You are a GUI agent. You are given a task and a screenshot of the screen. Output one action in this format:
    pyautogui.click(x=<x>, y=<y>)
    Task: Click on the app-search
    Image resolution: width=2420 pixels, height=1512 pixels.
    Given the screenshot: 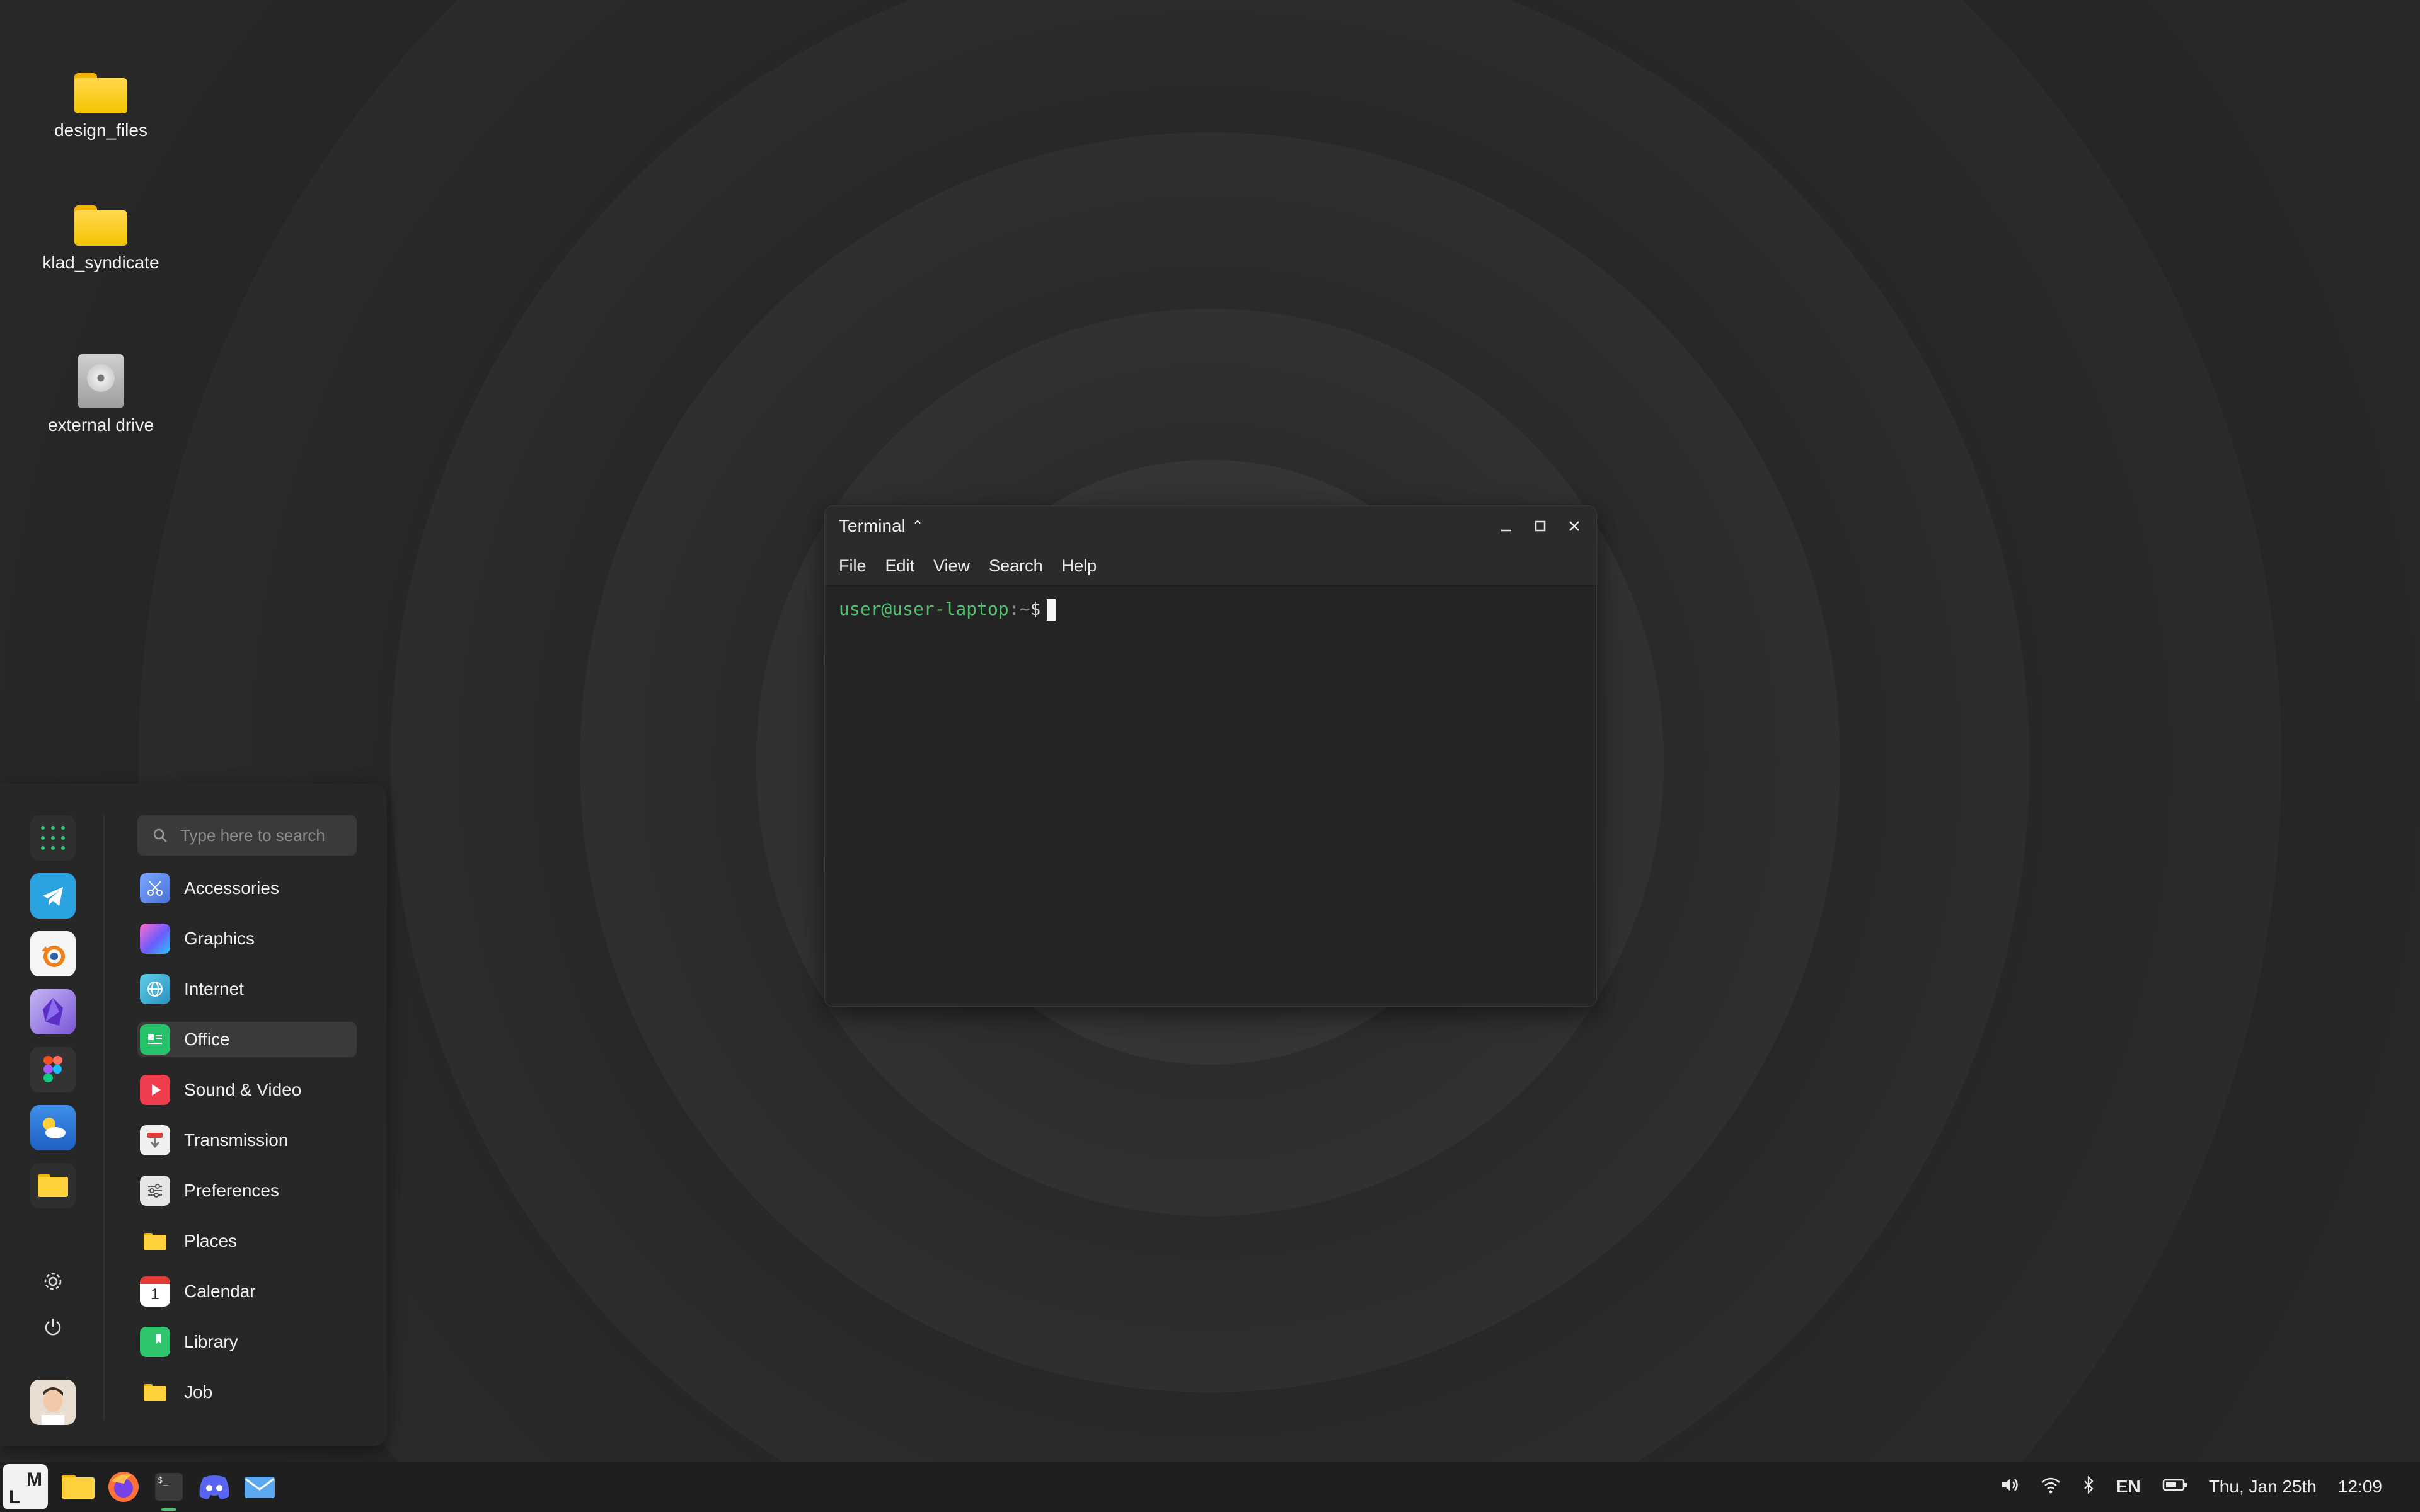 What is the action you would take?
    pyautogui.click(x=247, y=835)
    